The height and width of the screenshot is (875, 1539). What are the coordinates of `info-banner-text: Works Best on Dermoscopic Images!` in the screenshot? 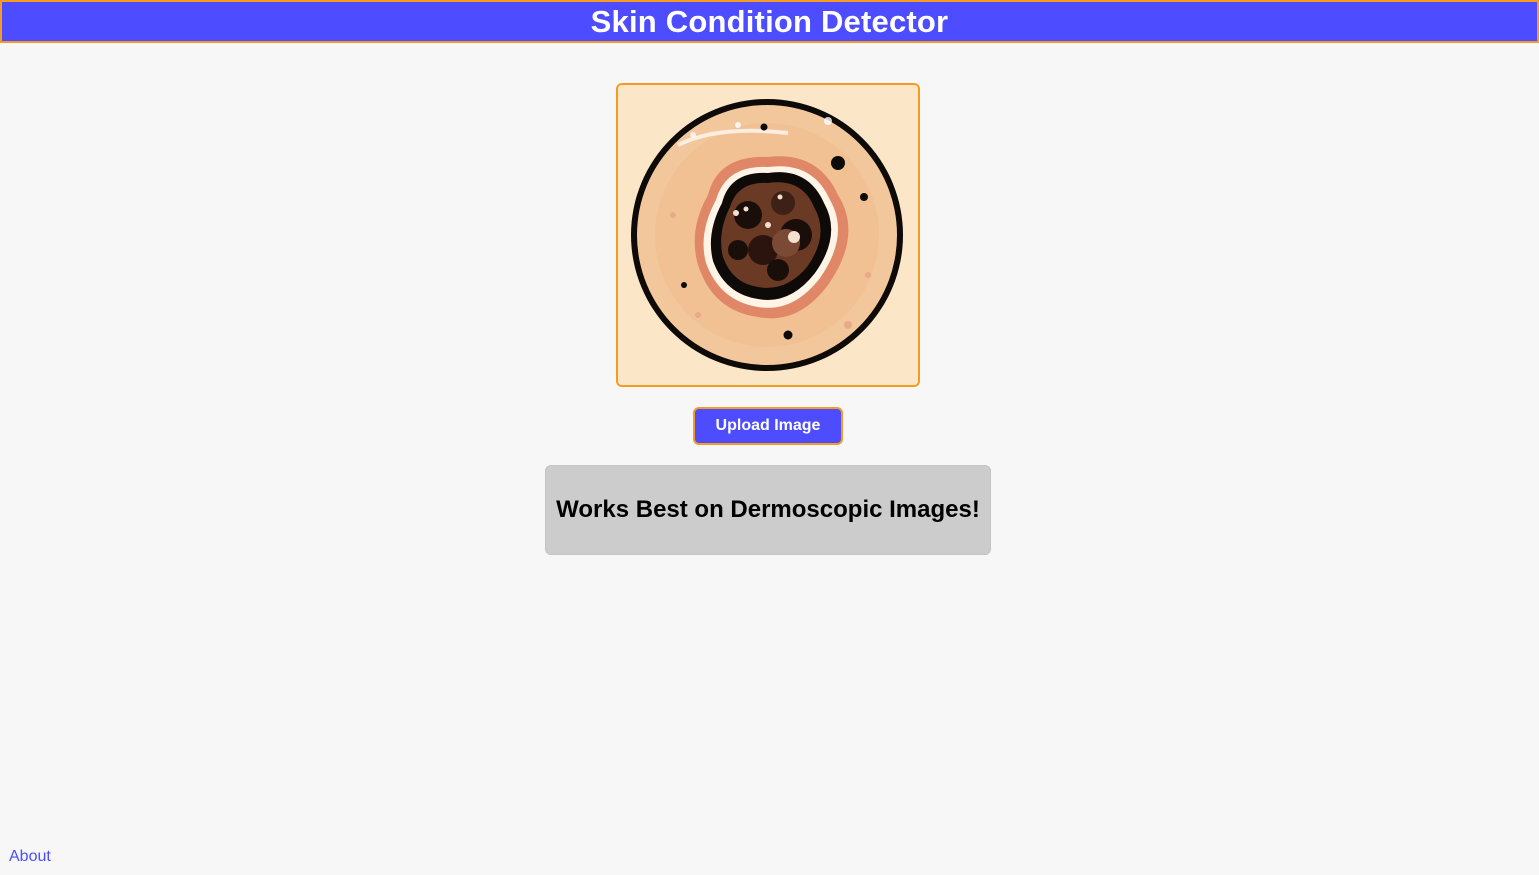 It's located at (768, 509).